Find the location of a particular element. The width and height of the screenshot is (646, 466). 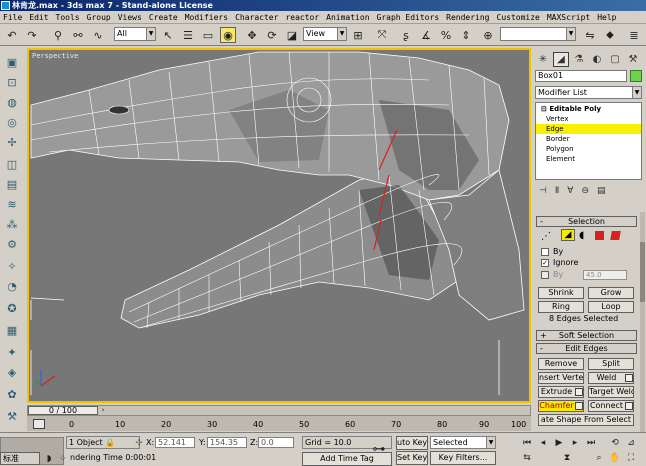

motion-tab-icon: ◐ is located at coordinates (597, 59).